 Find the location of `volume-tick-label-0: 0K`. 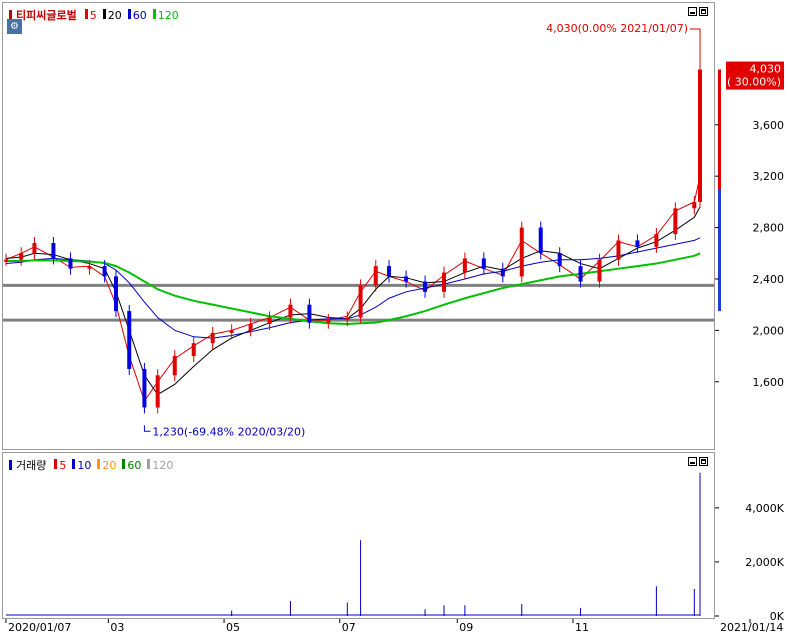

volume-tick-label-0: 0K is located at coordinates (777, 616).